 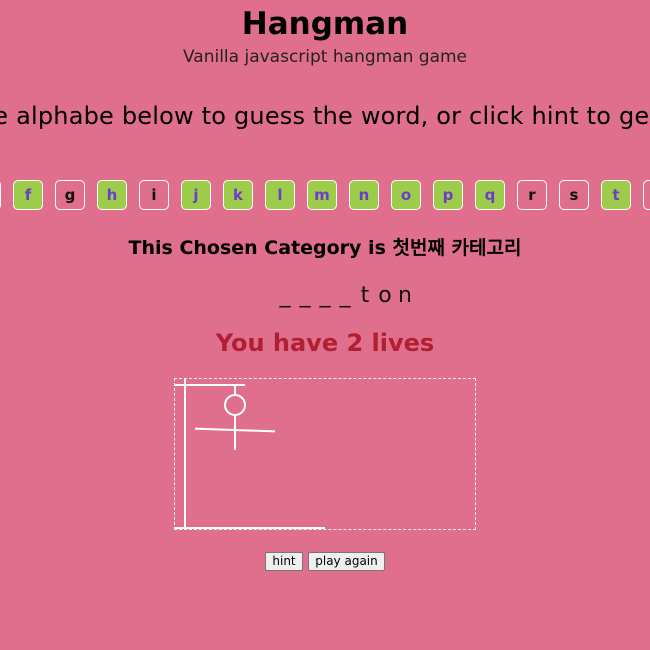 What do you see at coordinates (646, 195) in the screenshot?
I see `letter-button-u: u` at bounding box center [646, 195].